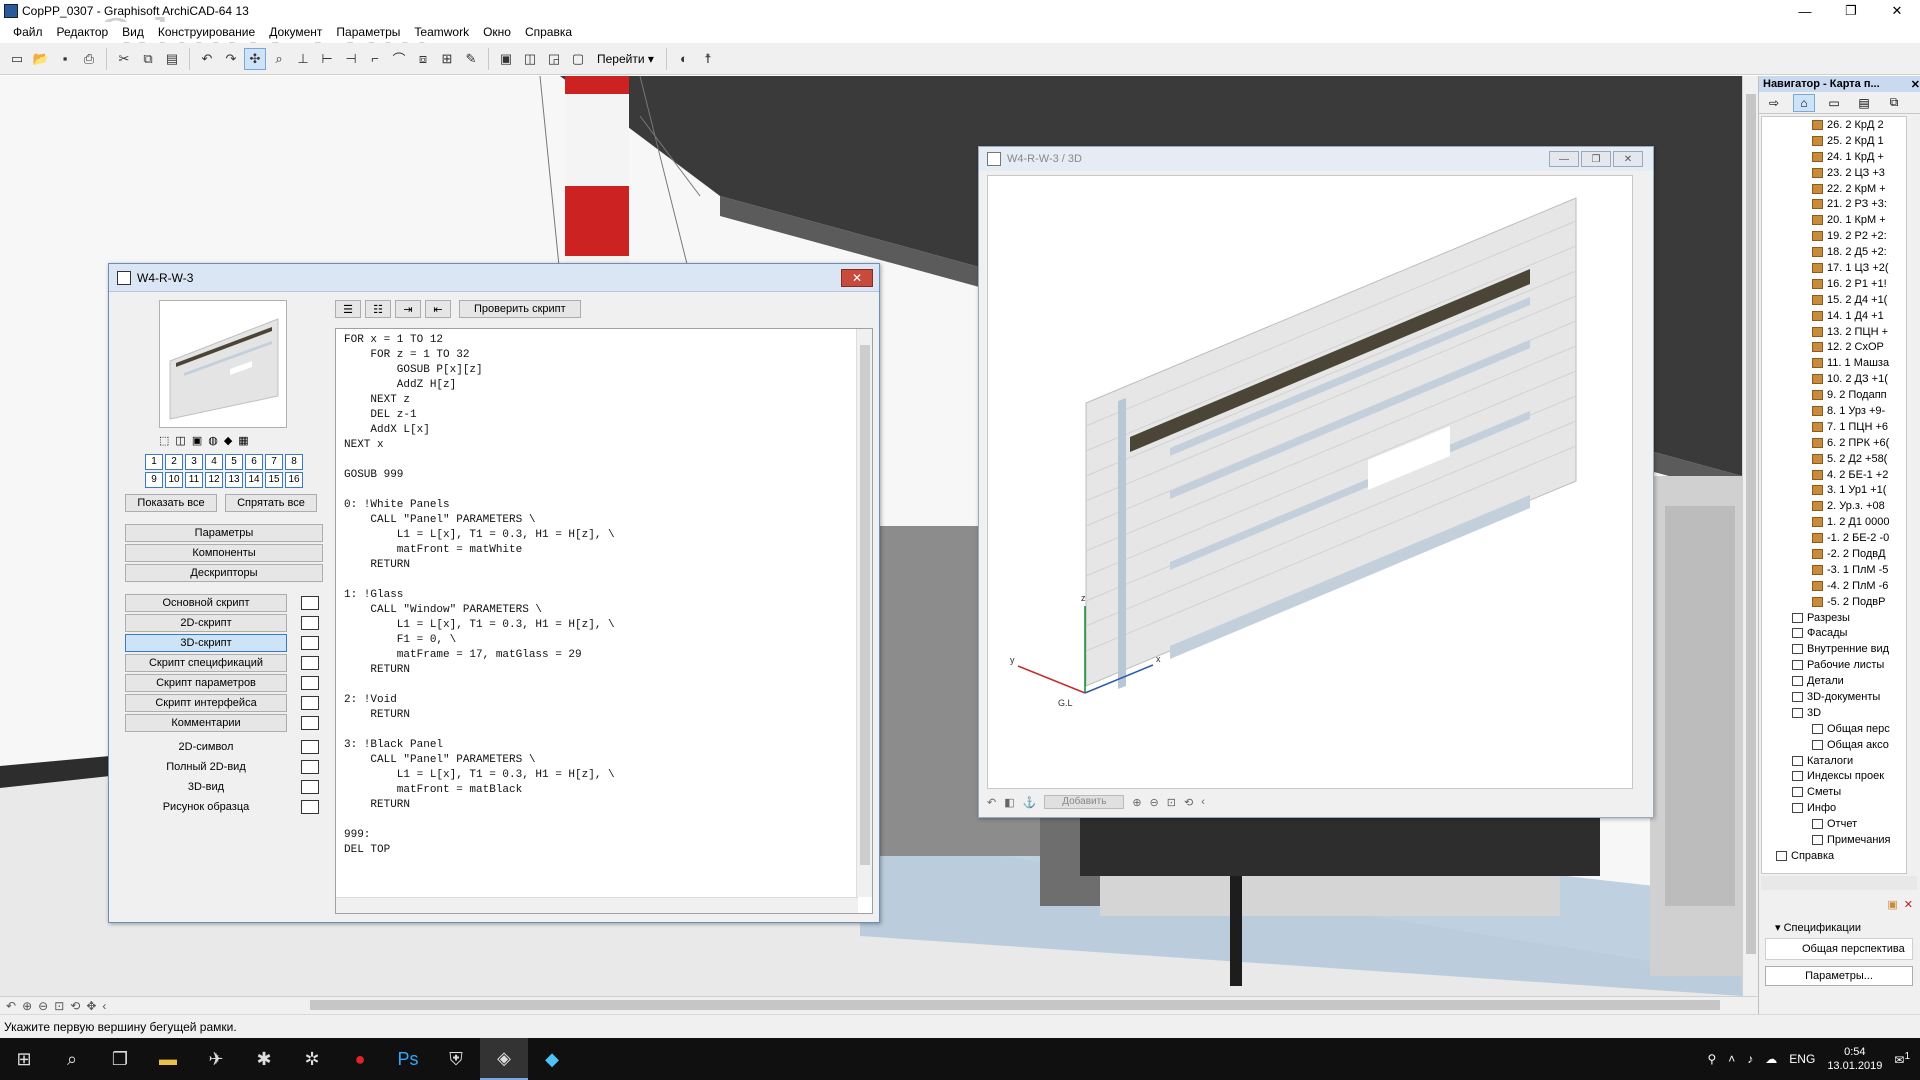 This screenshot has height=1080, width=1920. Describe the element at coordinates (1892, 904) in the screenshot. I see `new-folder-icon: ▣` at that location.